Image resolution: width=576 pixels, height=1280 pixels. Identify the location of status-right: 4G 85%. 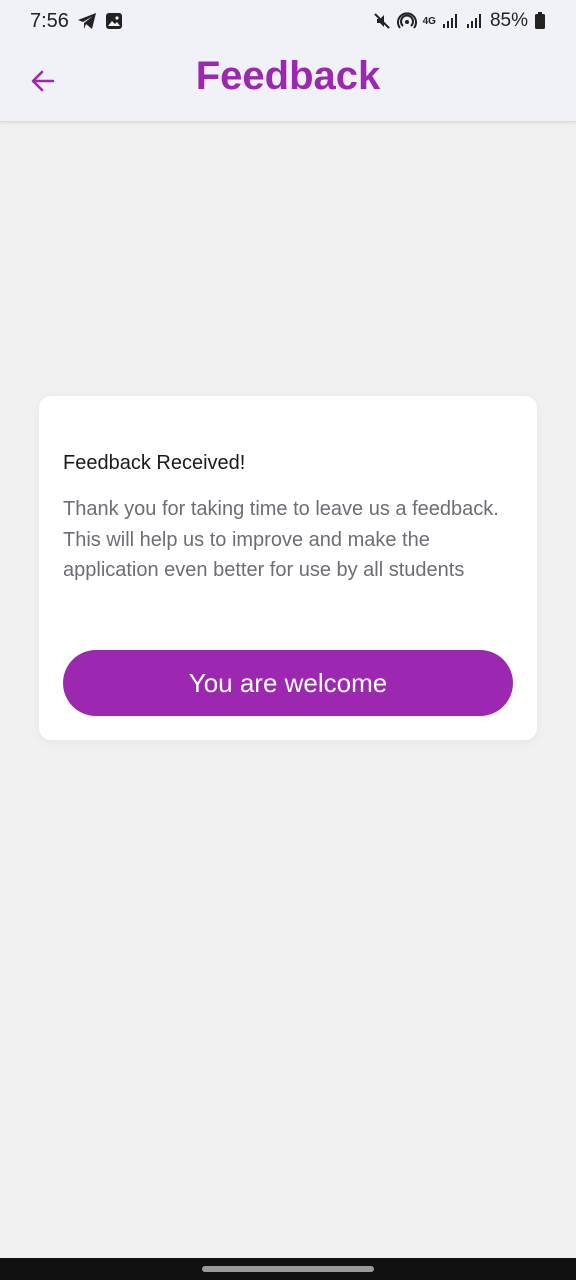
(459, 21).